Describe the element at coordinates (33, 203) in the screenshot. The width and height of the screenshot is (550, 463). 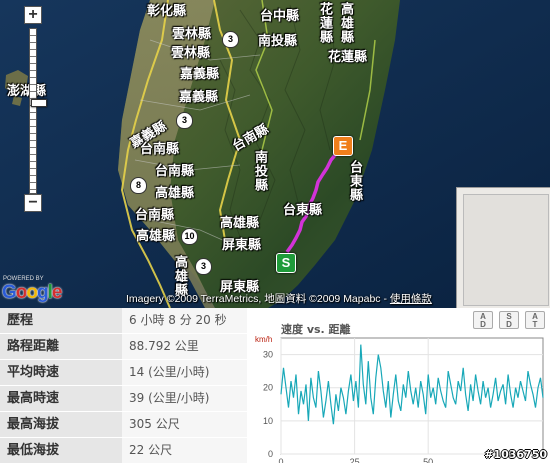
I see `zoom-out-button: −` at that location.